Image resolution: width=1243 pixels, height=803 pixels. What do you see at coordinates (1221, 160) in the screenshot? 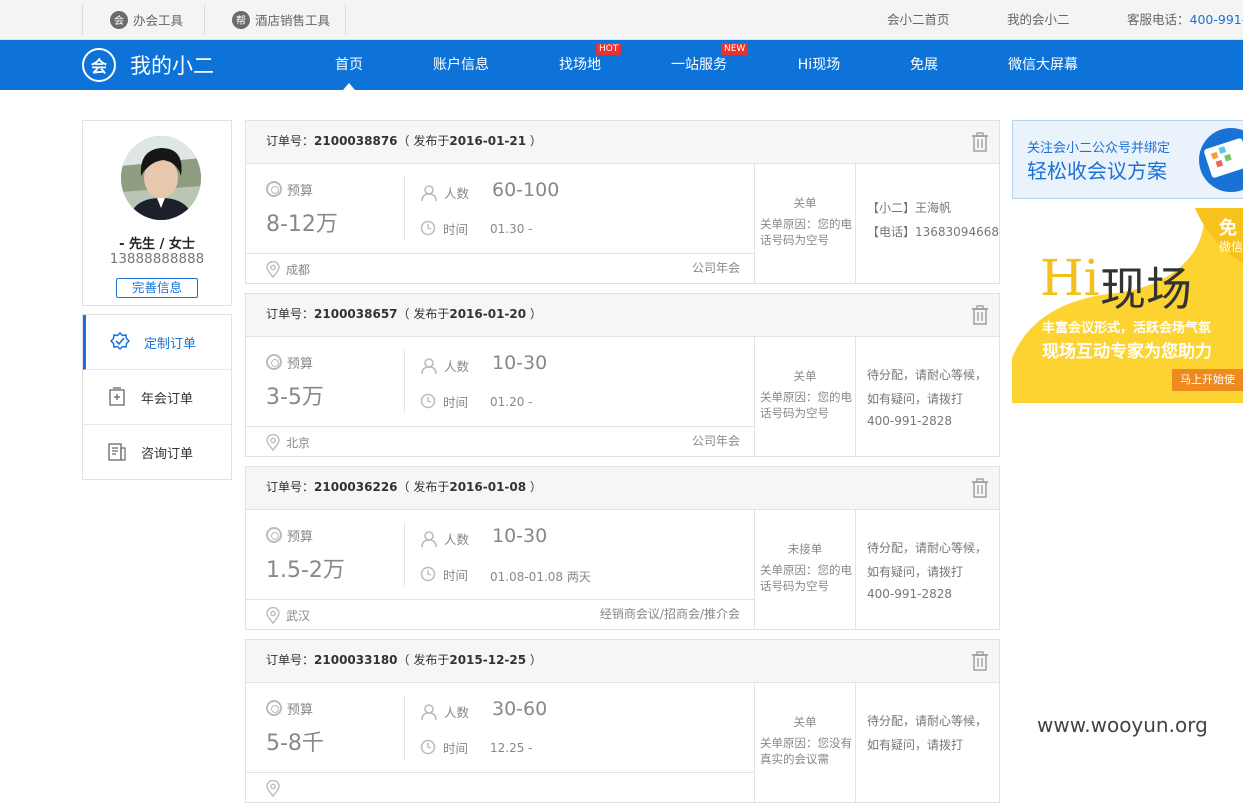
I see `phone-illustration-icon` at bounding box center [1221, 160].